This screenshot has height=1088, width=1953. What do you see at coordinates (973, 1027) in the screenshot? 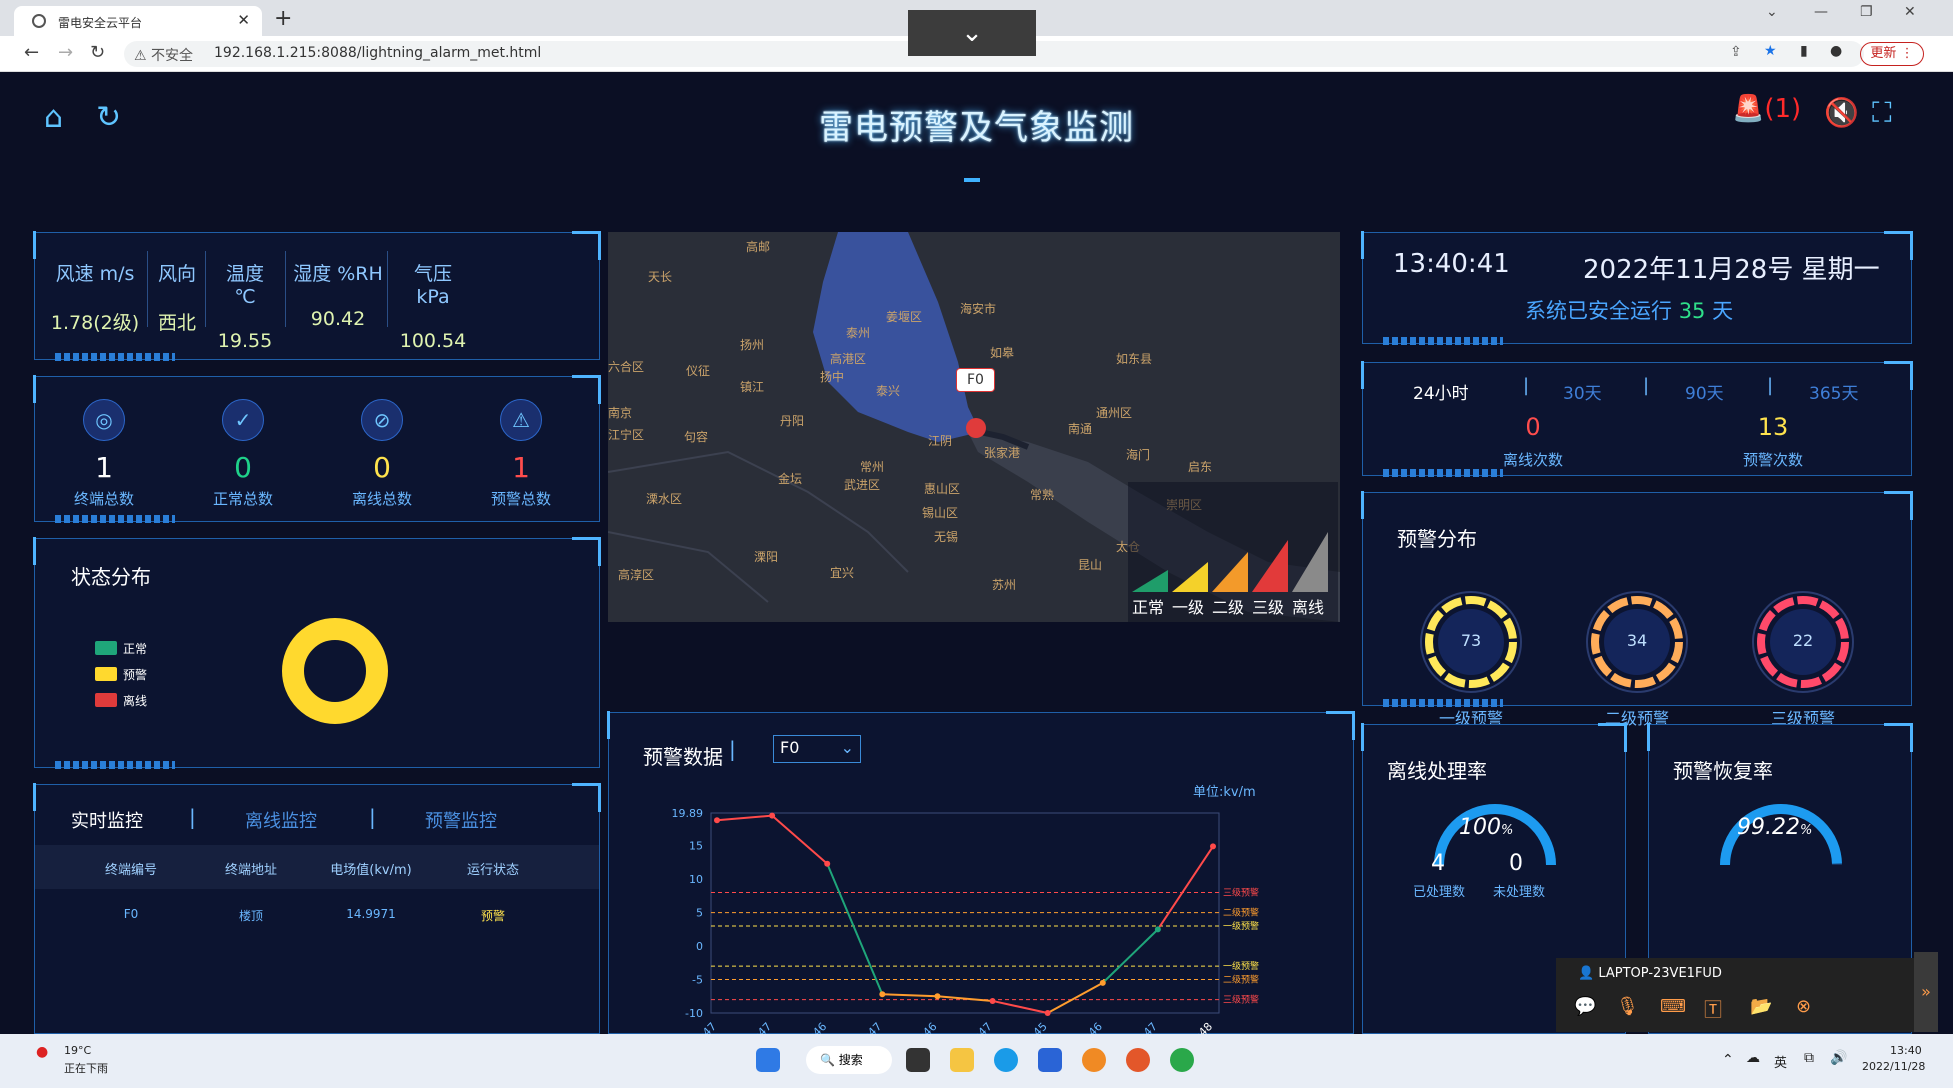
I see `x-tick-label: 13:35:47` at bounding box center [973, 1027].